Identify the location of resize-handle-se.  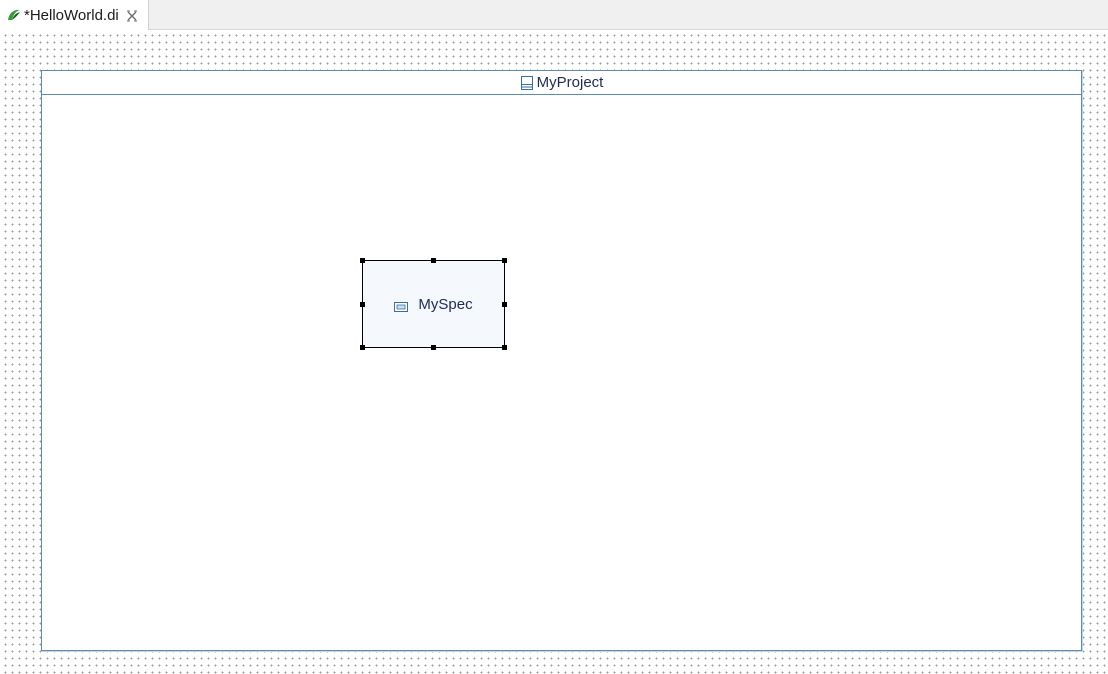
(504, 347).